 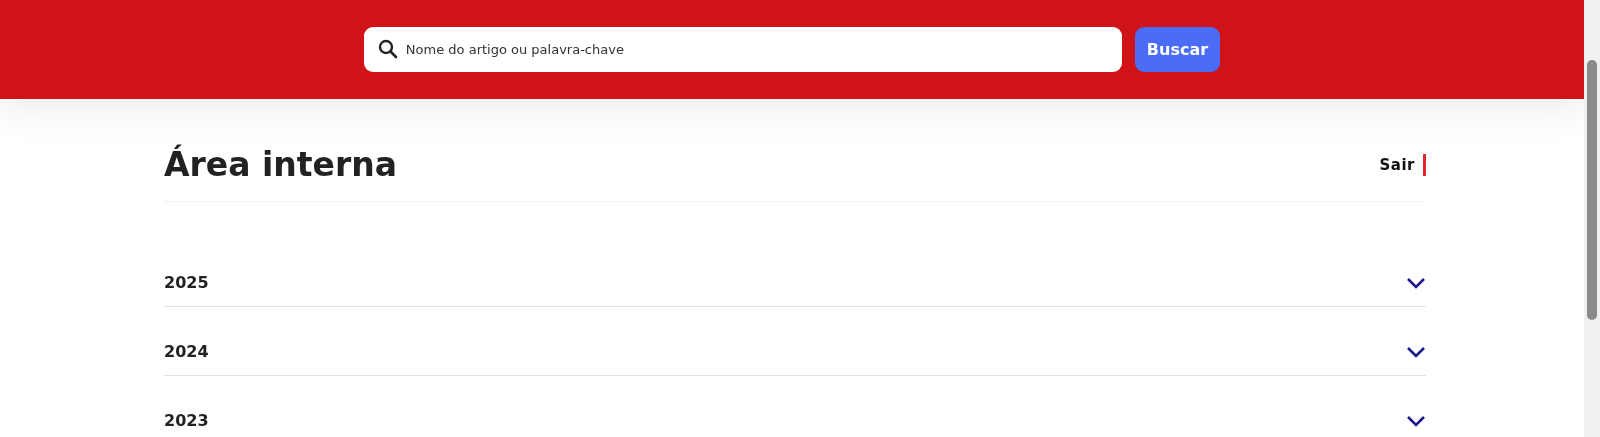 I want to click on search-field: Nome do artigo ou palavra-chave, so click(x=742, y=49).